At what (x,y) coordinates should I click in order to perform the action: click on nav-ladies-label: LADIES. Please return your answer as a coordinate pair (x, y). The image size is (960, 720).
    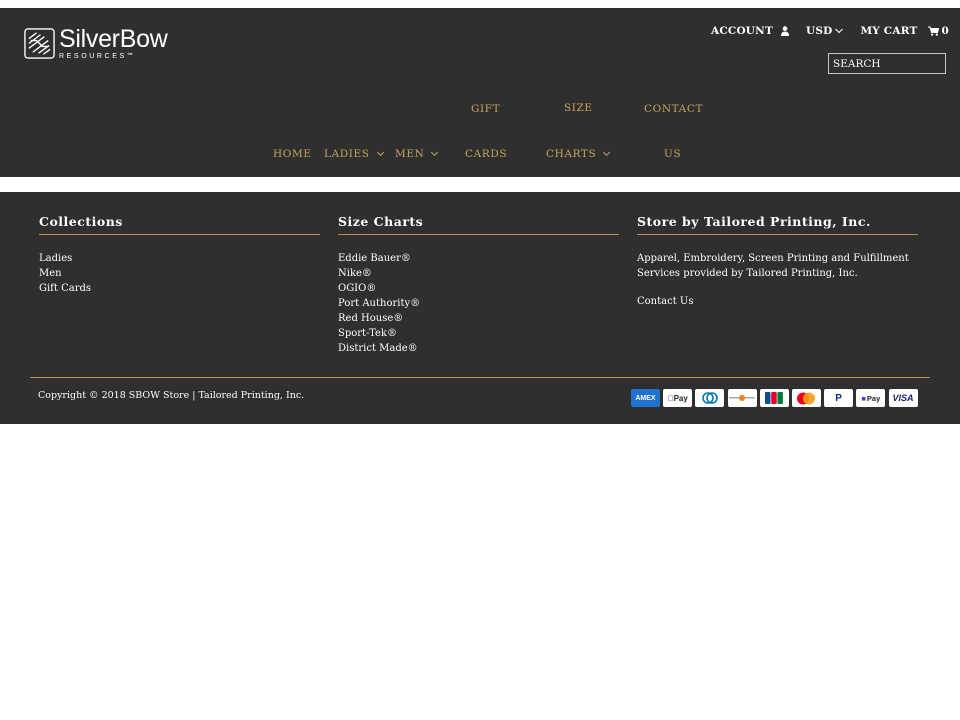
    Looking at the image, I should click on (347, 154).